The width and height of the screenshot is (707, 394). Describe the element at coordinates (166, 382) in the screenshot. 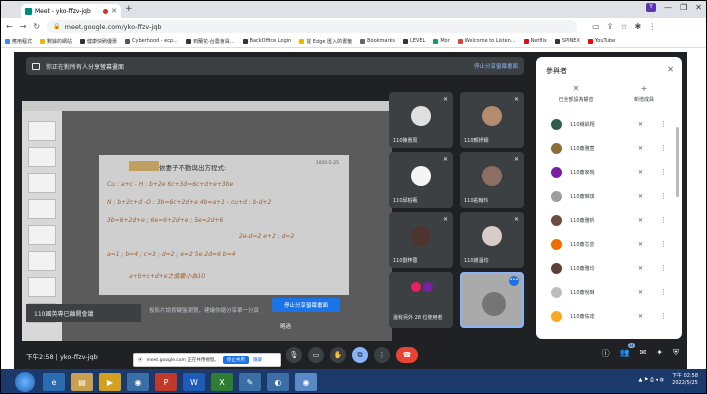

I see `powerpoint-icon: P` at that location.